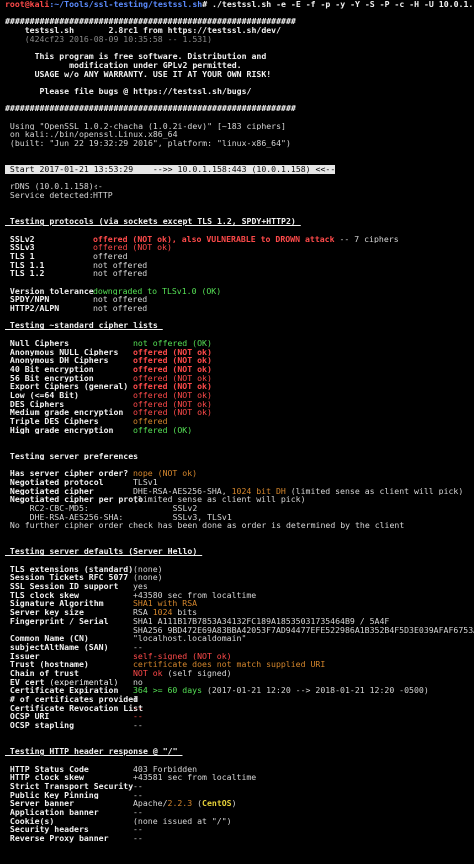 The image size is (474, 864). I want to click on result-row: TLS extensions (standard)(none), so click(239, 569).